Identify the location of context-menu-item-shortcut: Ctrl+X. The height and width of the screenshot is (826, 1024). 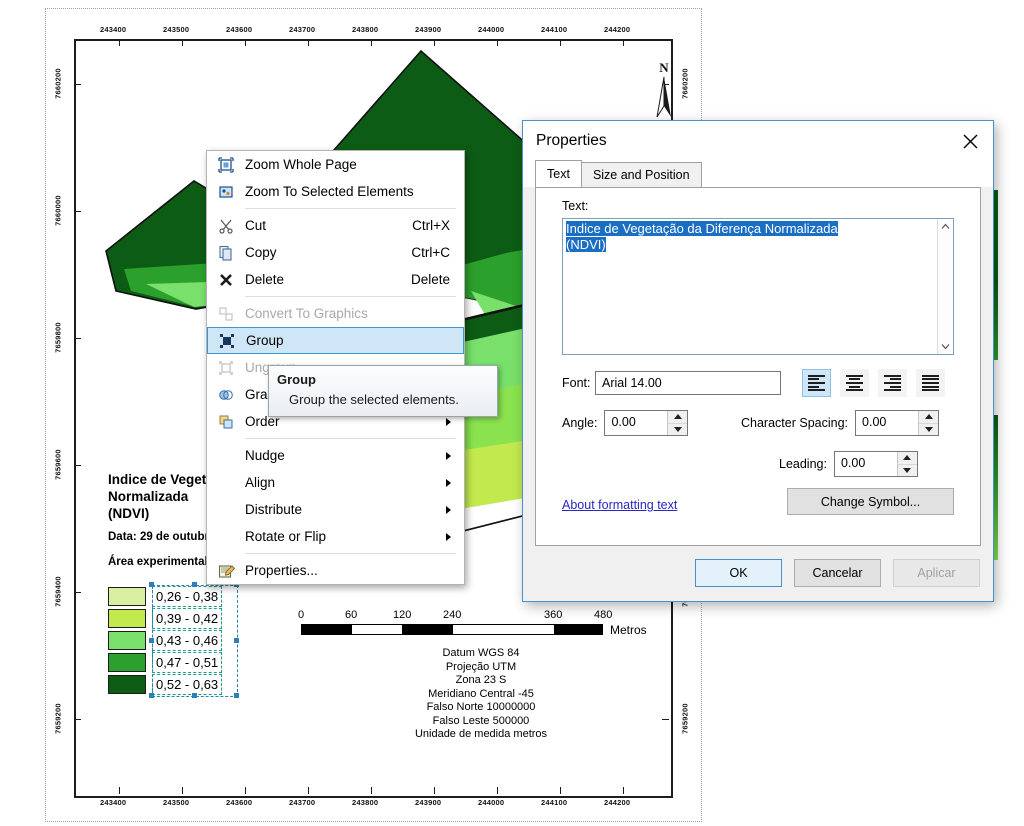
(431, 225).